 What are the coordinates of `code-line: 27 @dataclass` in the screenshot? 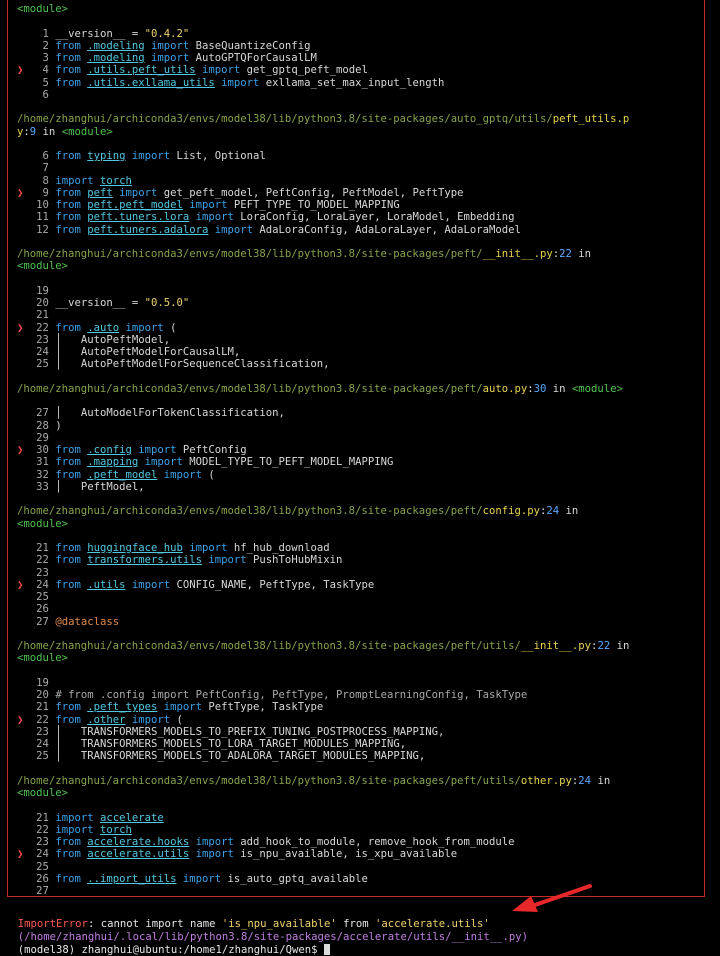 It's located at (68, 622).